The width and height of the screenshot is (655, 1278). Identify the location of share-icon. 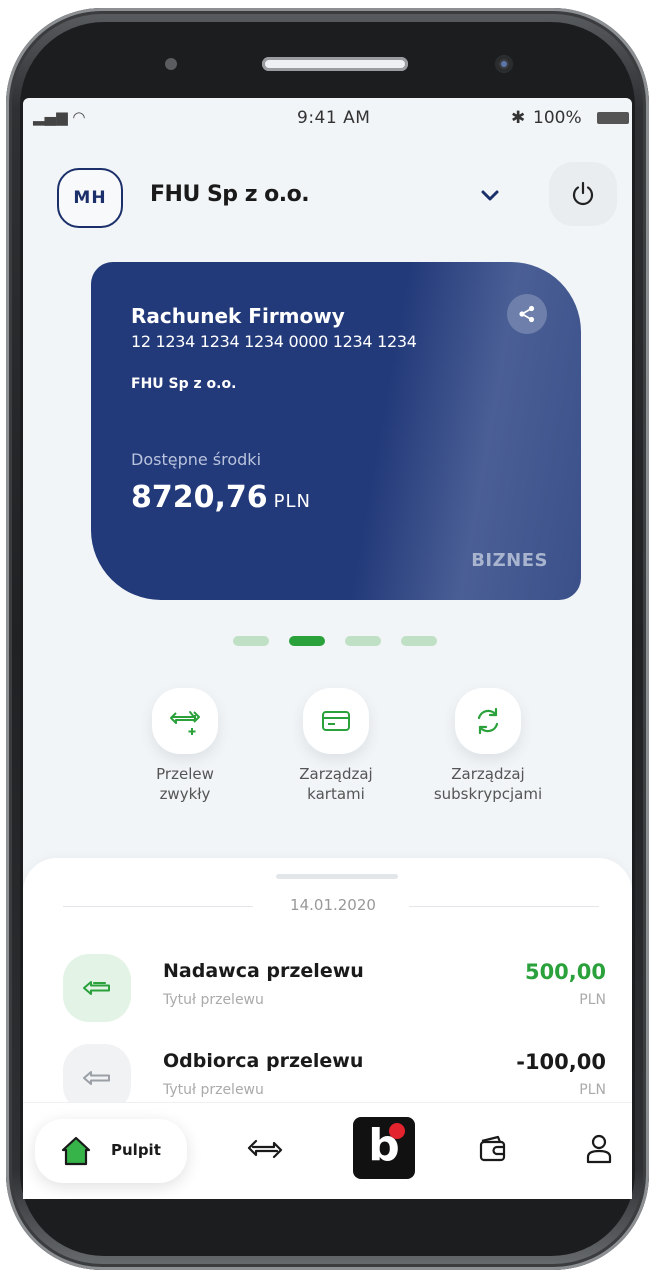
(527, 314).